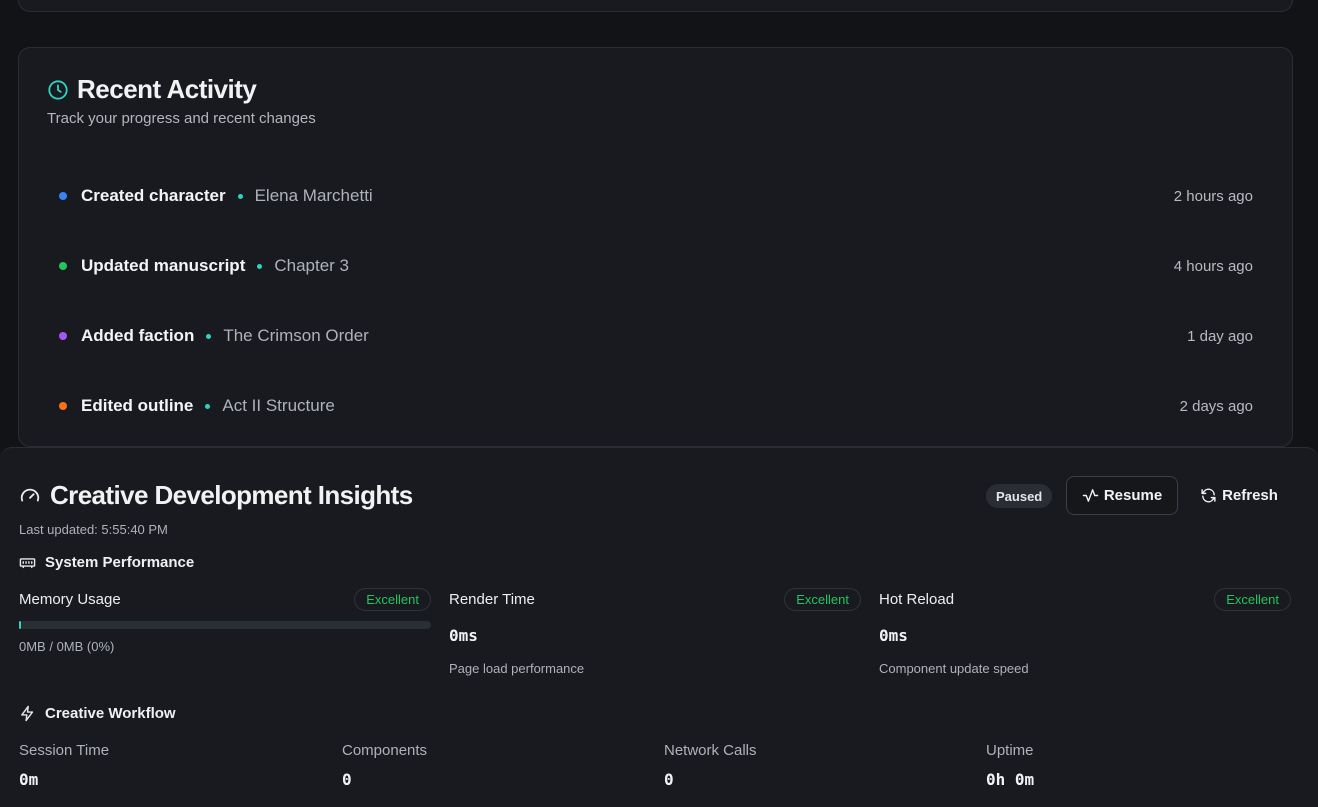 The width and height of the screenshot is (1318, 807). What do you see at coordinates (70, 599) in the screenshot?
I see `memory-usage-label: Memory Usage` at bounding box center [70, 599].